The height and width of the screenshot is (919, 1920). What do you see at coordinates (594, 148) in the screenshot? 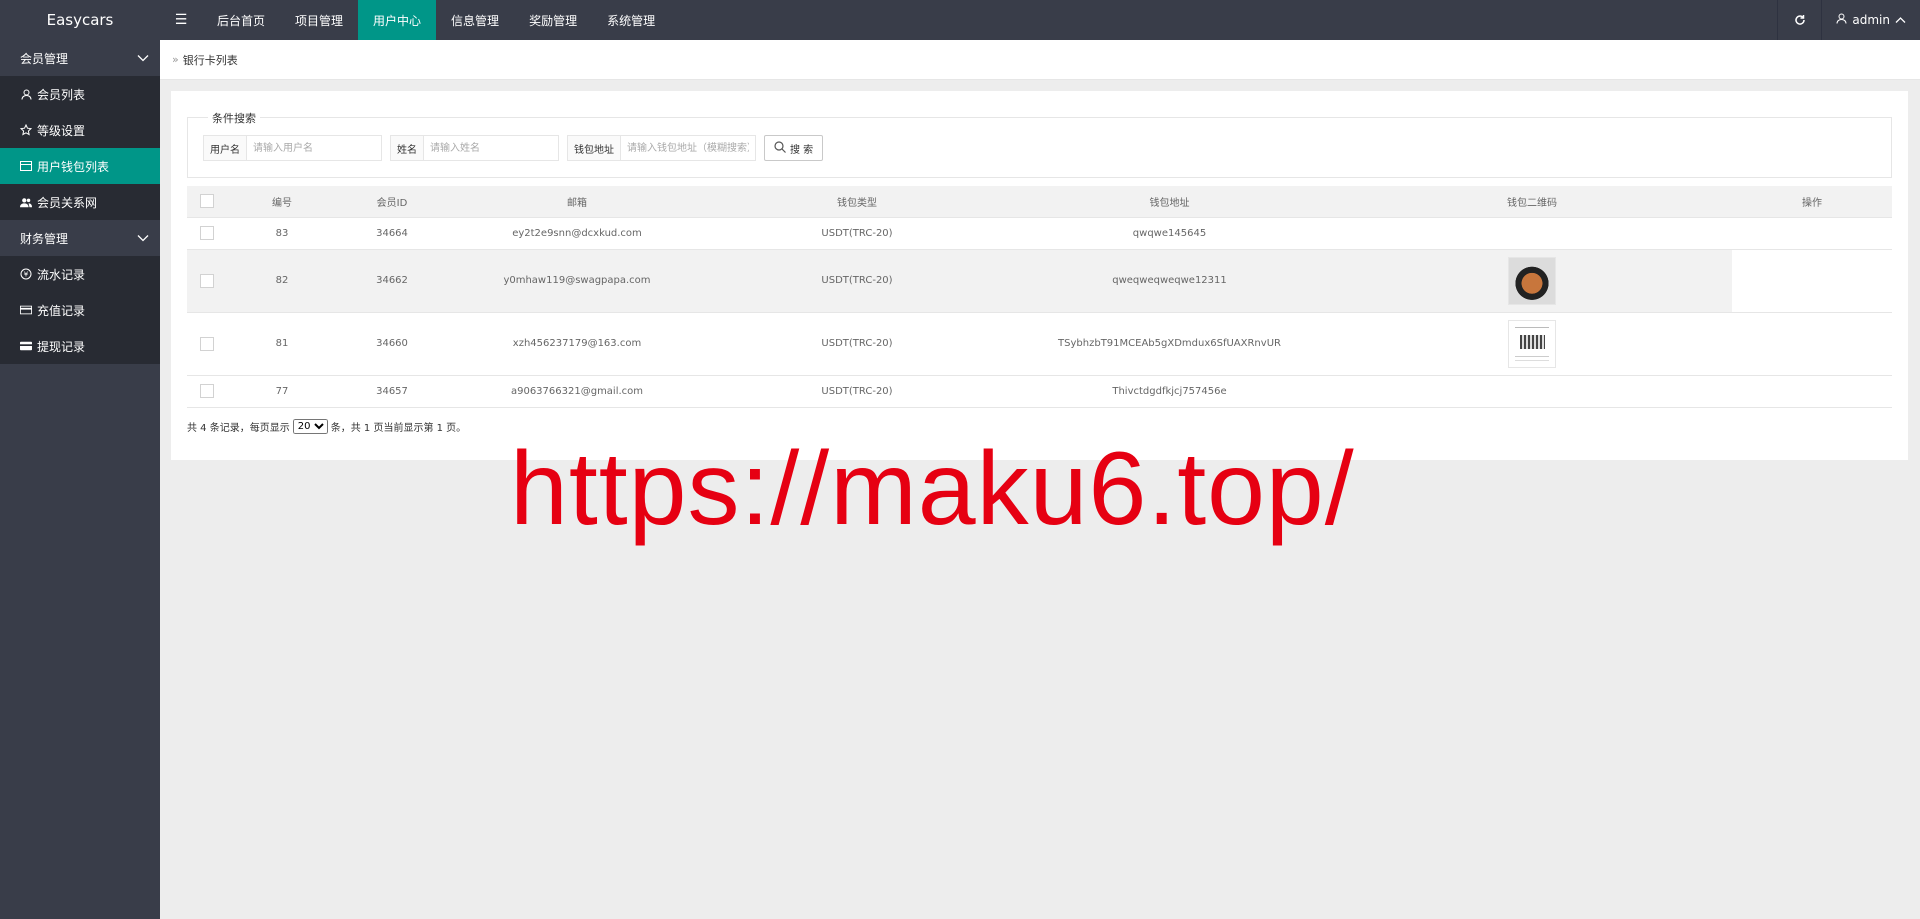
I see `wallet-address-label: 钱包地址` at bounding box center [594, 148].